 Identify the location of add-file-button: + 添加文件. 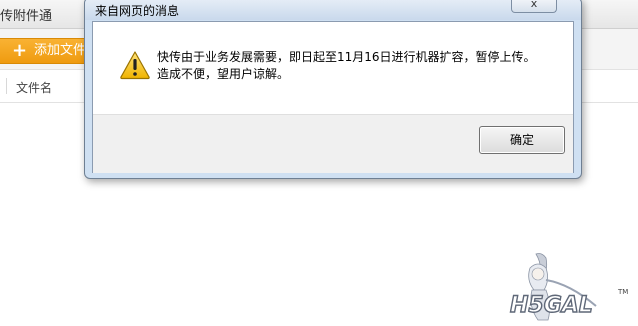
(46, 51).